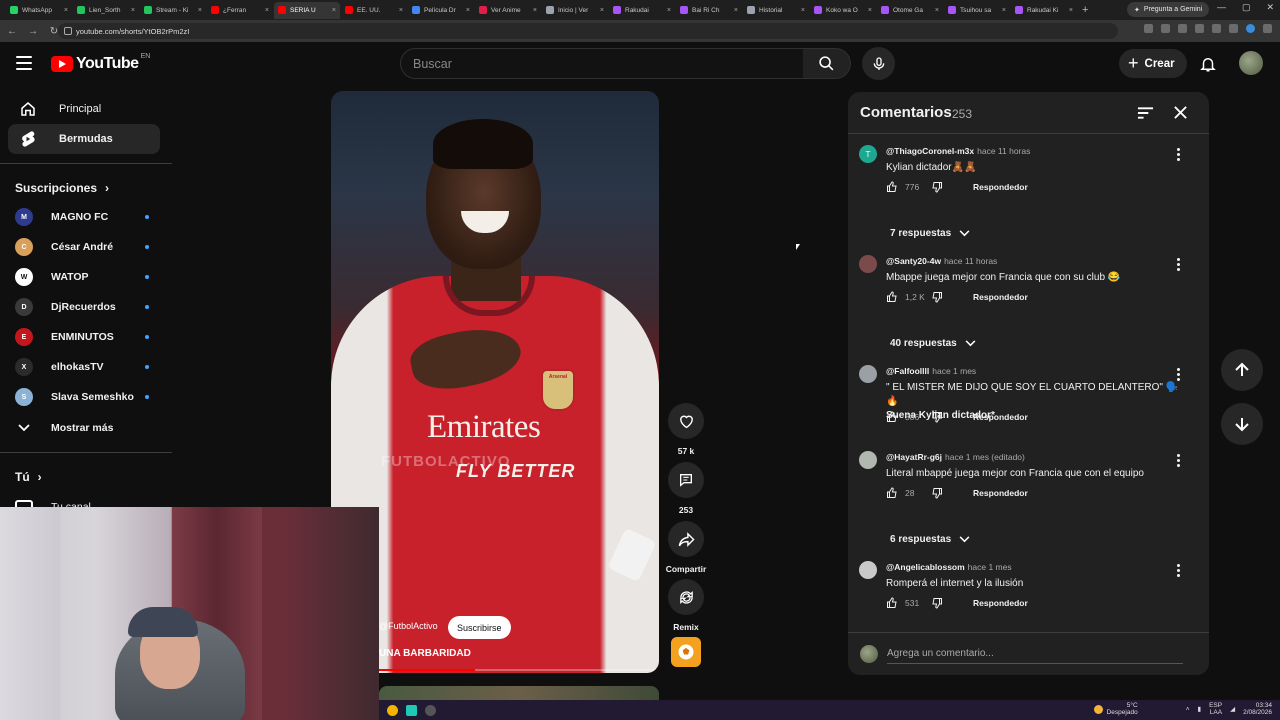 This screenshot has width=1280, height=720. What do you see at coordinates (925, 567) in the screenshot?
I see `comment-author: @Angelicablossom` at bounding box center [925, 567].